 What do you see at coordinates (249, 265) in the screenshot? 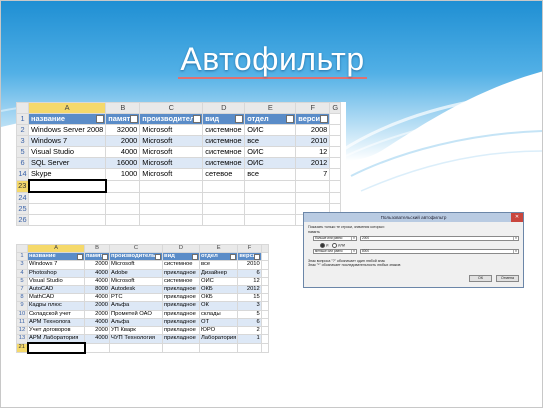
I see `table-cell: 2010` at bounding box center [249, 265].